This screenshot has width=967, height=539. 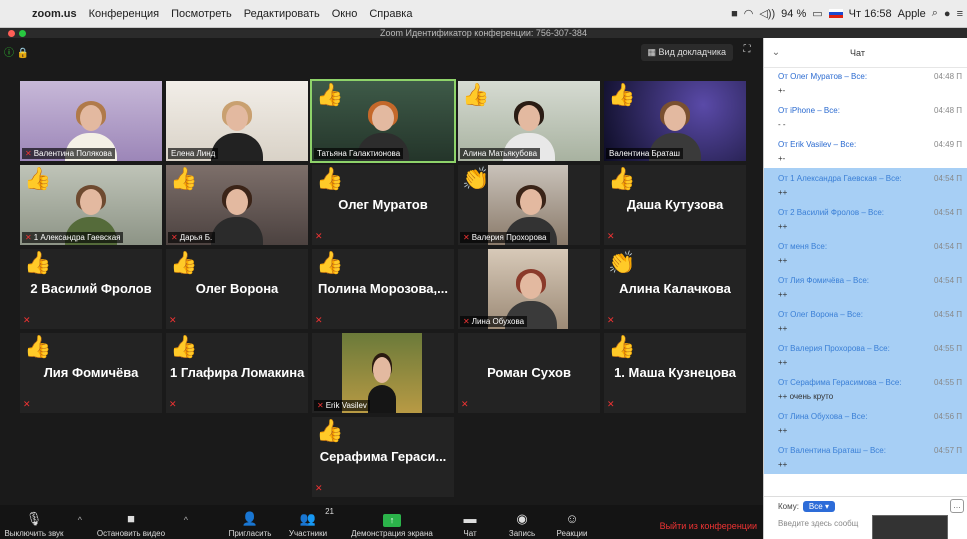 What do you see at coordinates (960, 14) in the screenshot?
I see `notification-center-icon: ≡` at bounding box center [960, 14].